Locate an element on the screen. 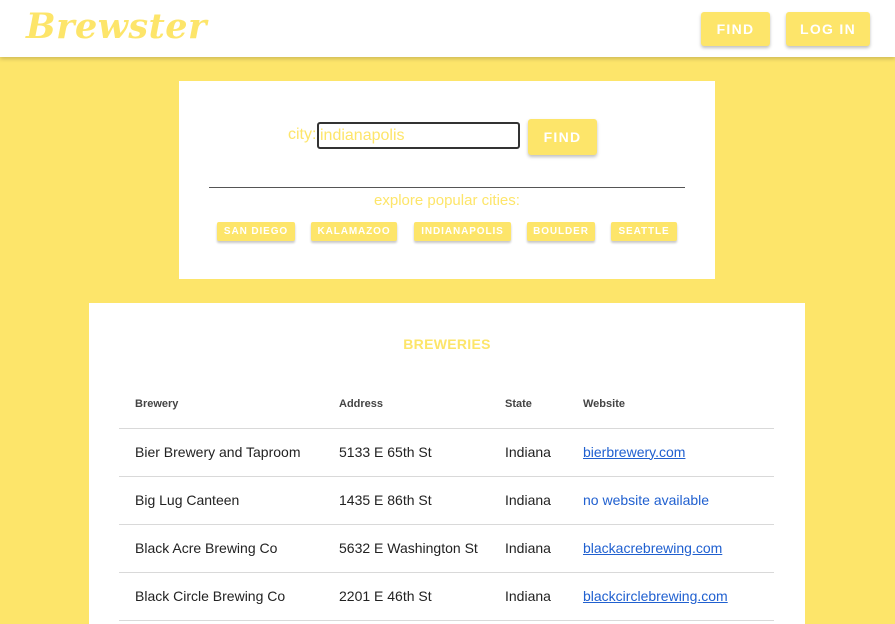  search-divider is located at coordinates (447, 187).